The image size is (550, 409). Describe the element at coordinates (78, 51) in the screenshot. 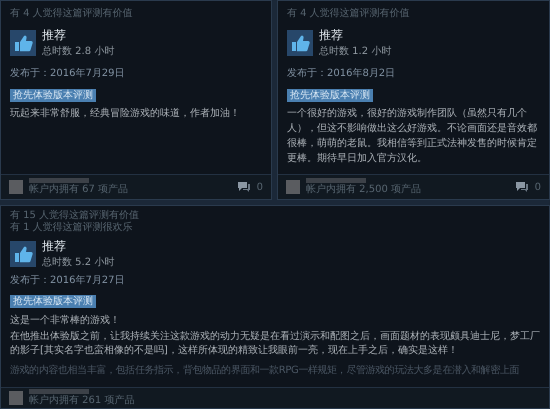

I see `playtime: 总时数 2.8 小时` at that location.